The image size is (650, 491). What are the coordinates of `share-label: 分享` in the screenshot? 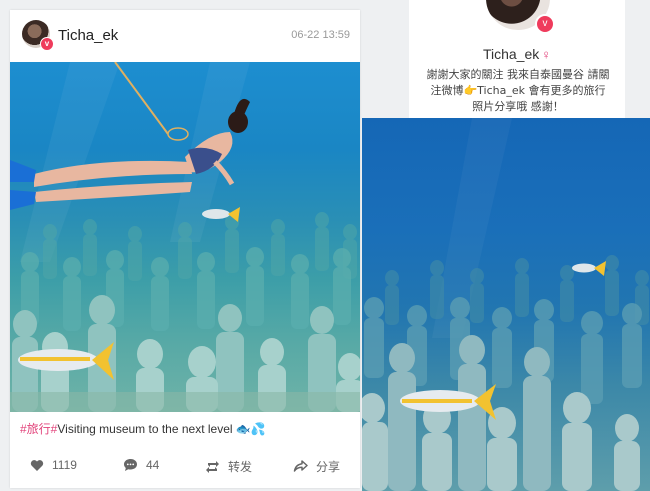 It's located at (328, 467).